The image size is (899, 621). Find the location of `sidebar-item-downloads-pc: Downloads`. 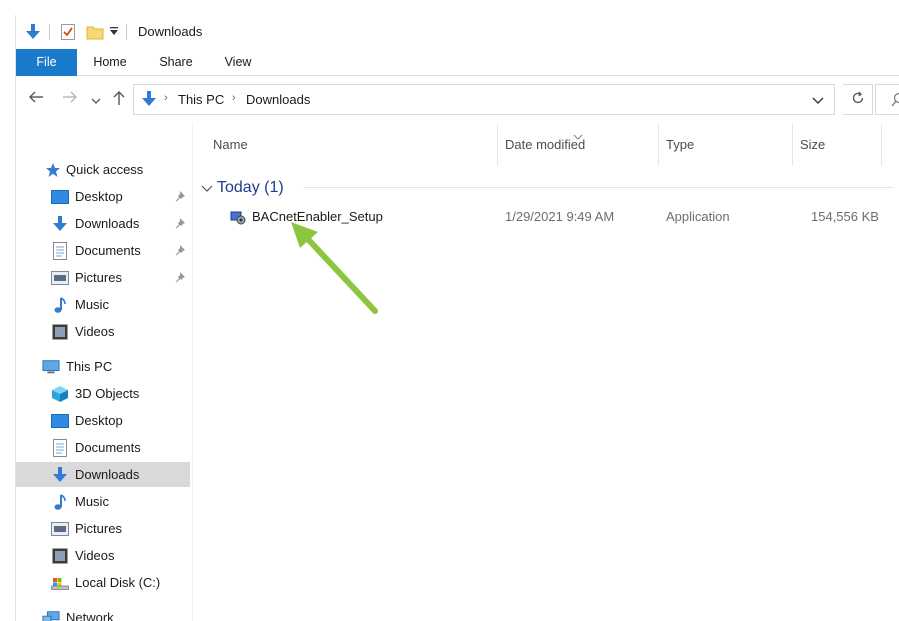

sidebar-item-downloads-pc: Downloads is located at coordinates (103, 474).